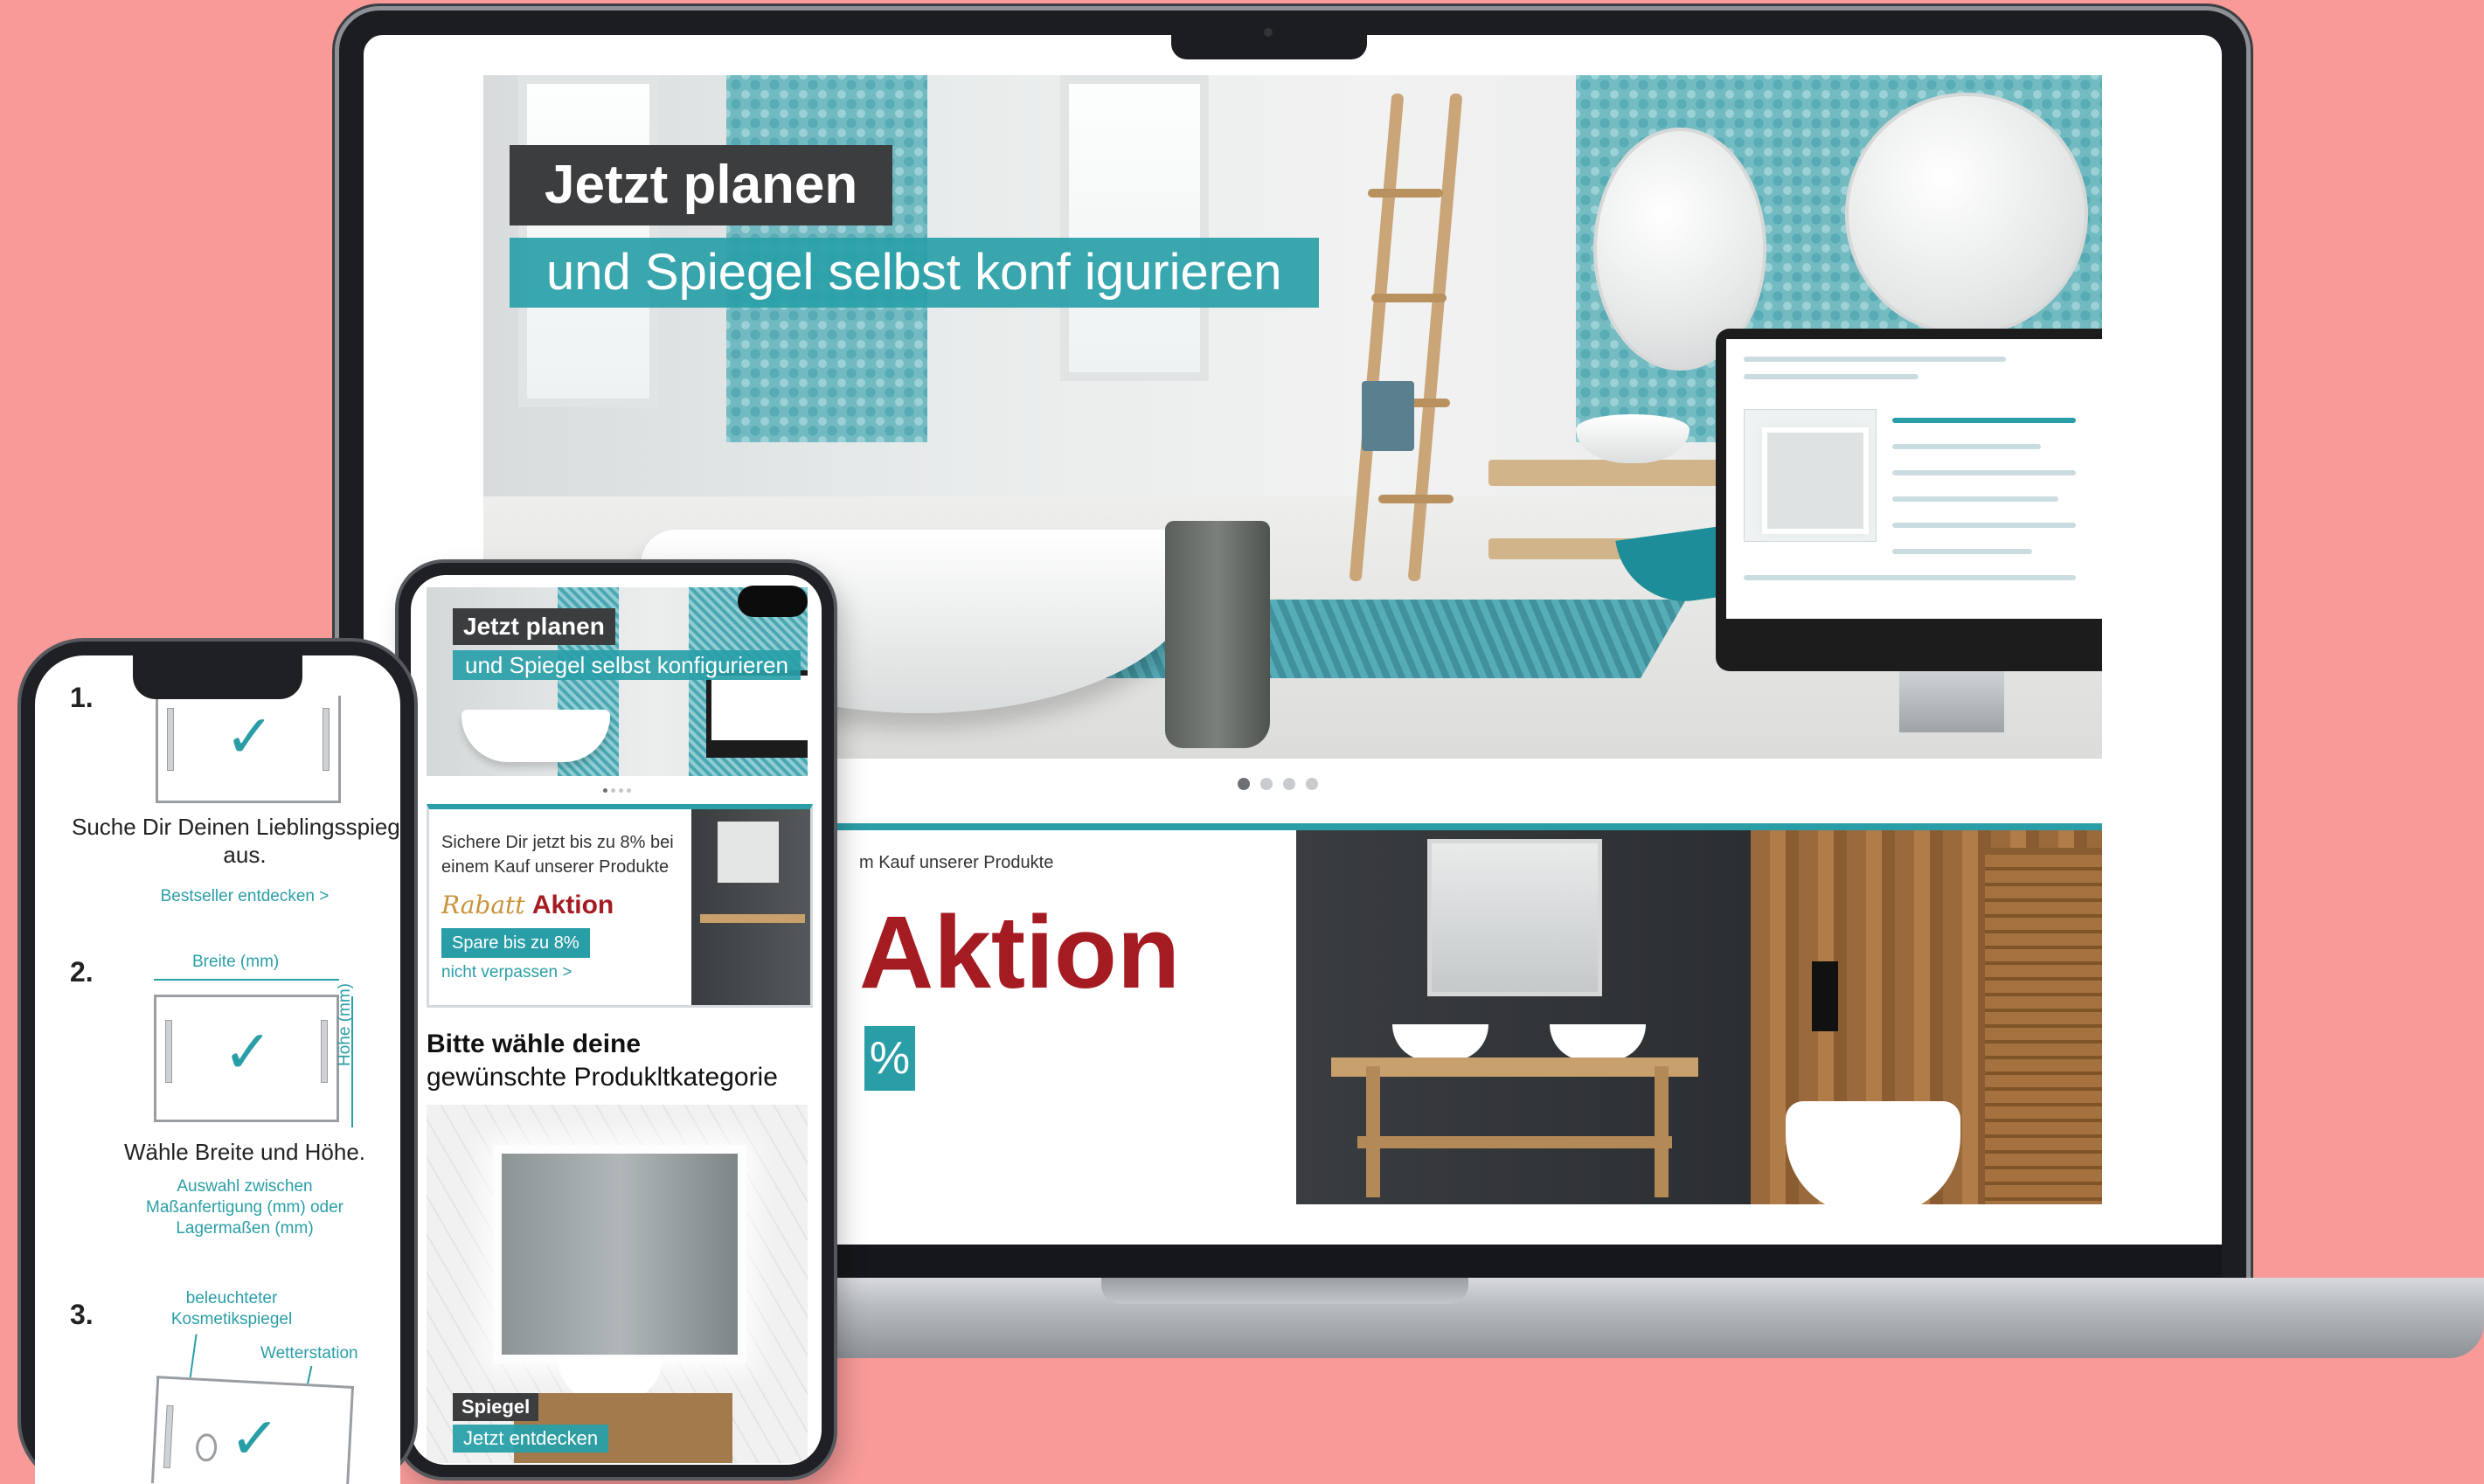  I want to click on mobile-hero-subtitle: und Spiegel selbst konfigurieren, so click(627, 665).